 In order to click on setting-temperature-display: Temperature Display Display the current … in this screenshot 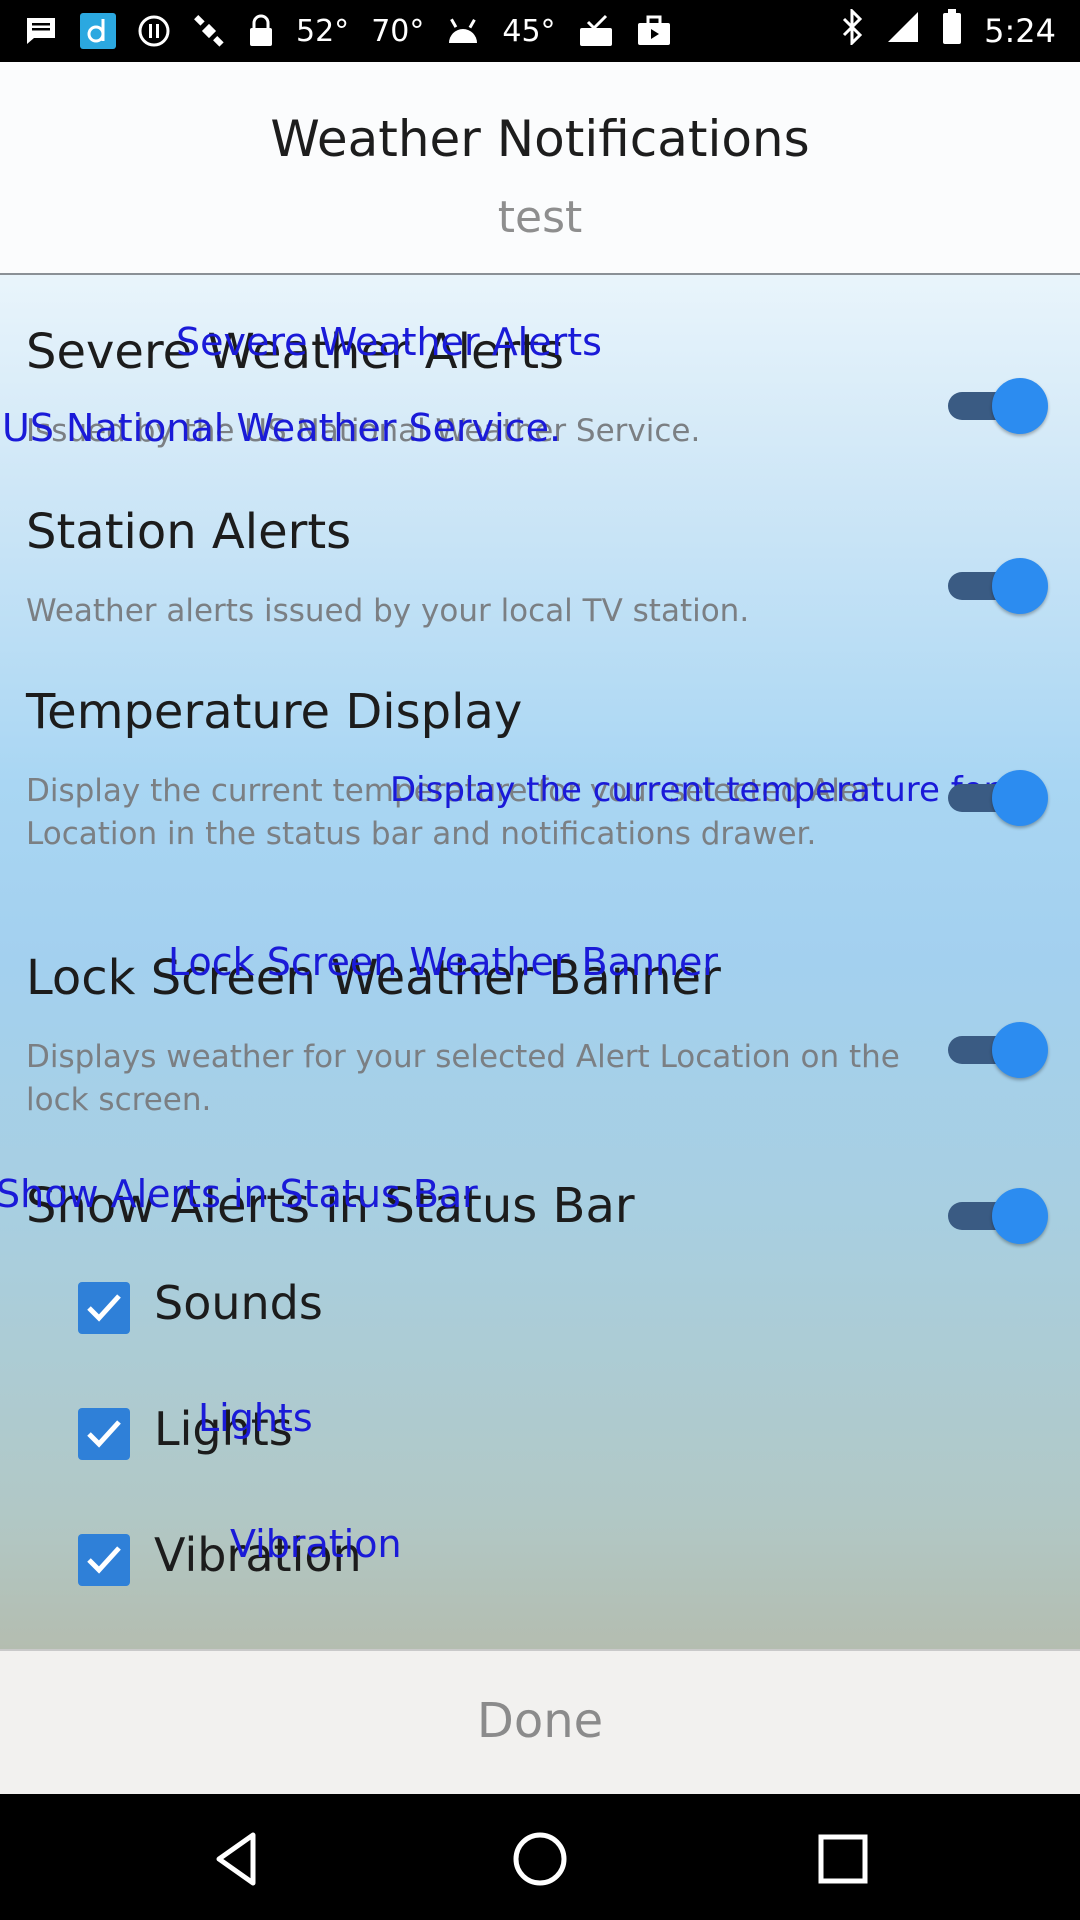, I will do `click(540, 819)`.